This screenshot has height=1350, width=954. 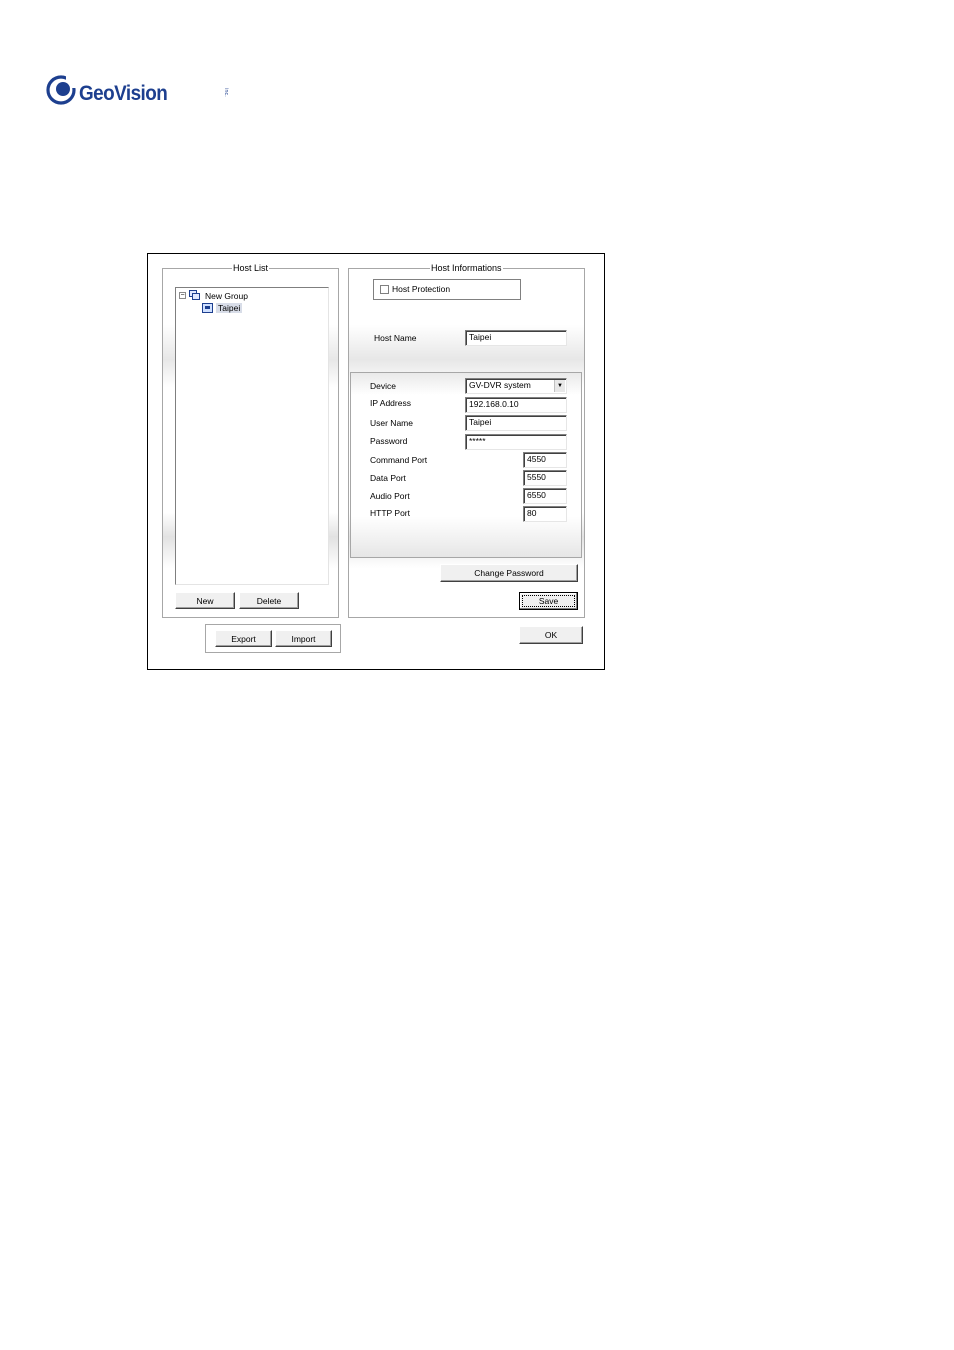 What do you see at coordinates (390, 496) in the screenshot?
I see `audio-port-label: Audio Port` at bounding box center [390, 496].